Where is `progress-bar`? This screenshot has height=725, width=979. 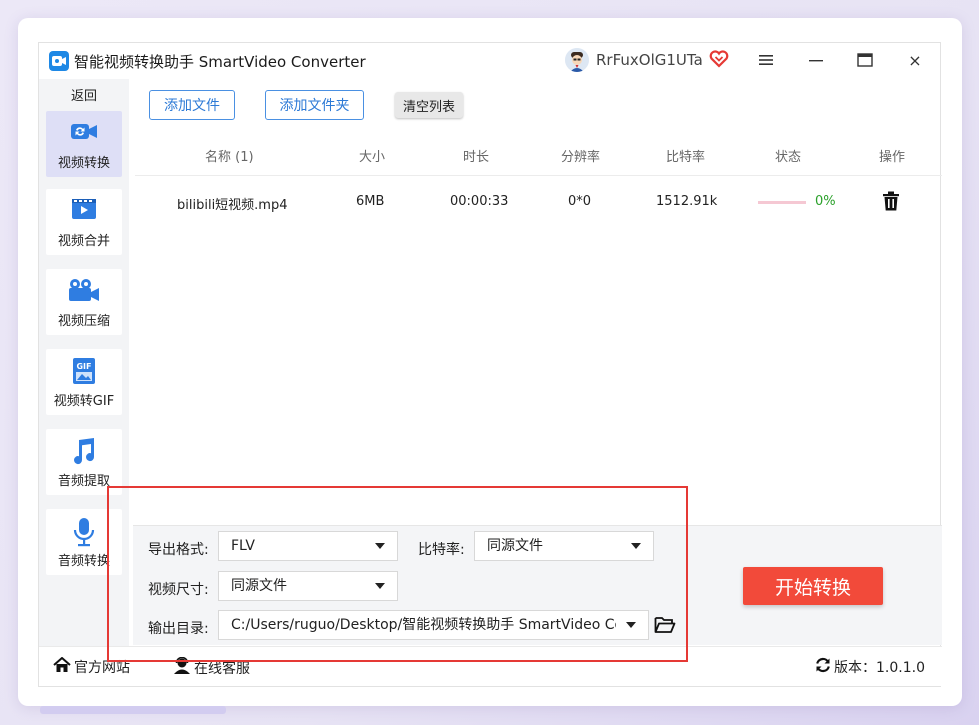 progress-bar is located at coordinates (782, 202).